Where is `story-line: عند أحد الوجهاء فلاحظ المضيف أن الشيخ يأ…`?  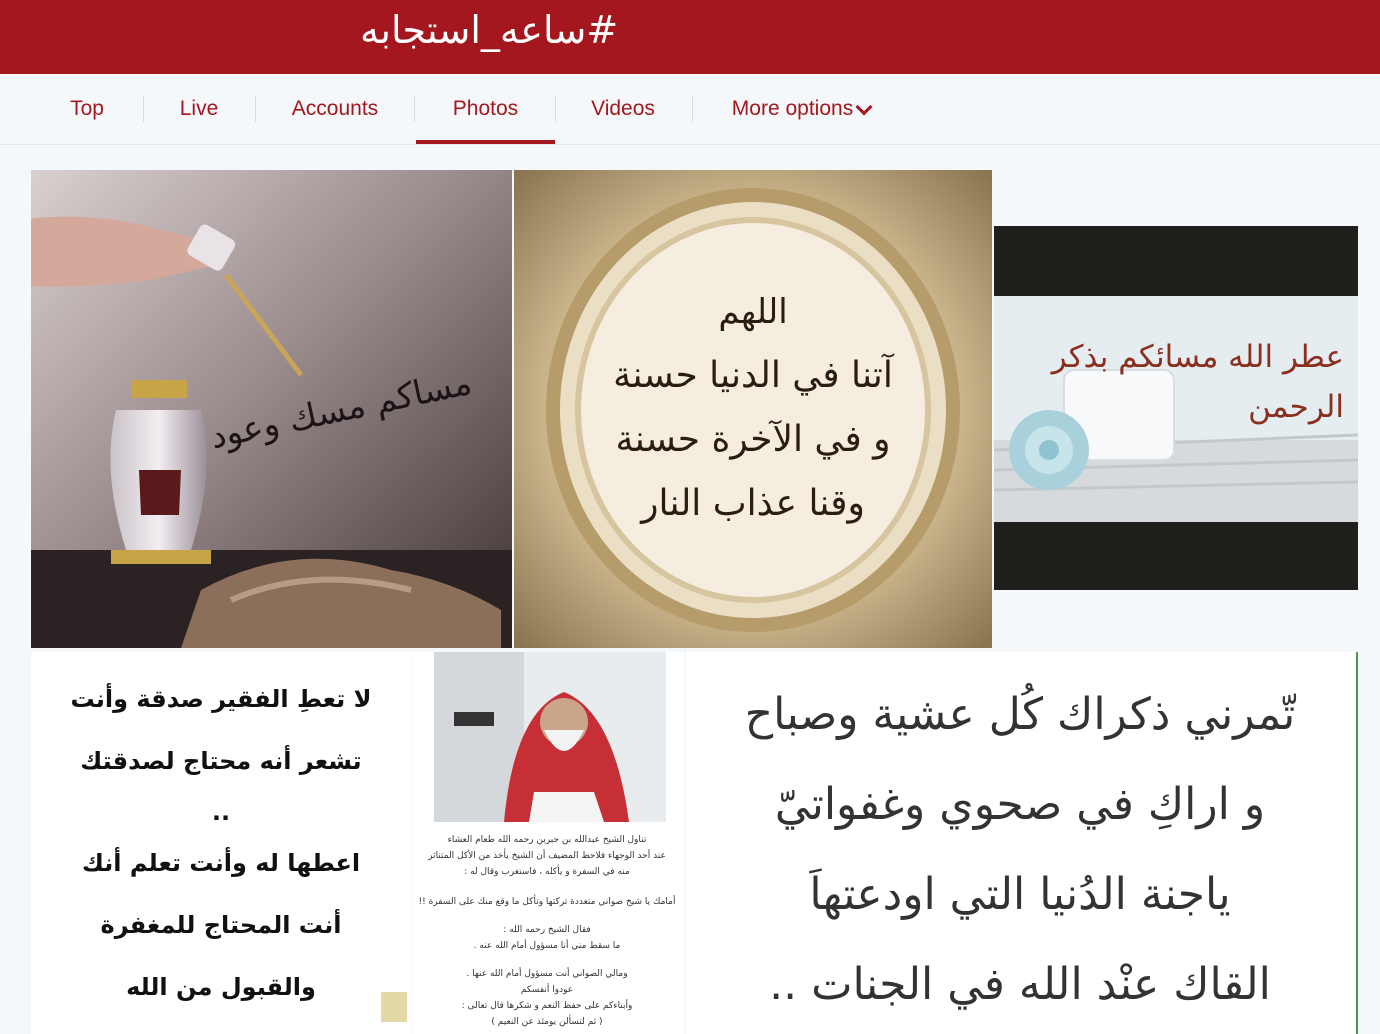 story-line: عند أحد الوجهاء فلاحظ المضيف أن الشيخ يأ… is located at coordinates (547, 856).